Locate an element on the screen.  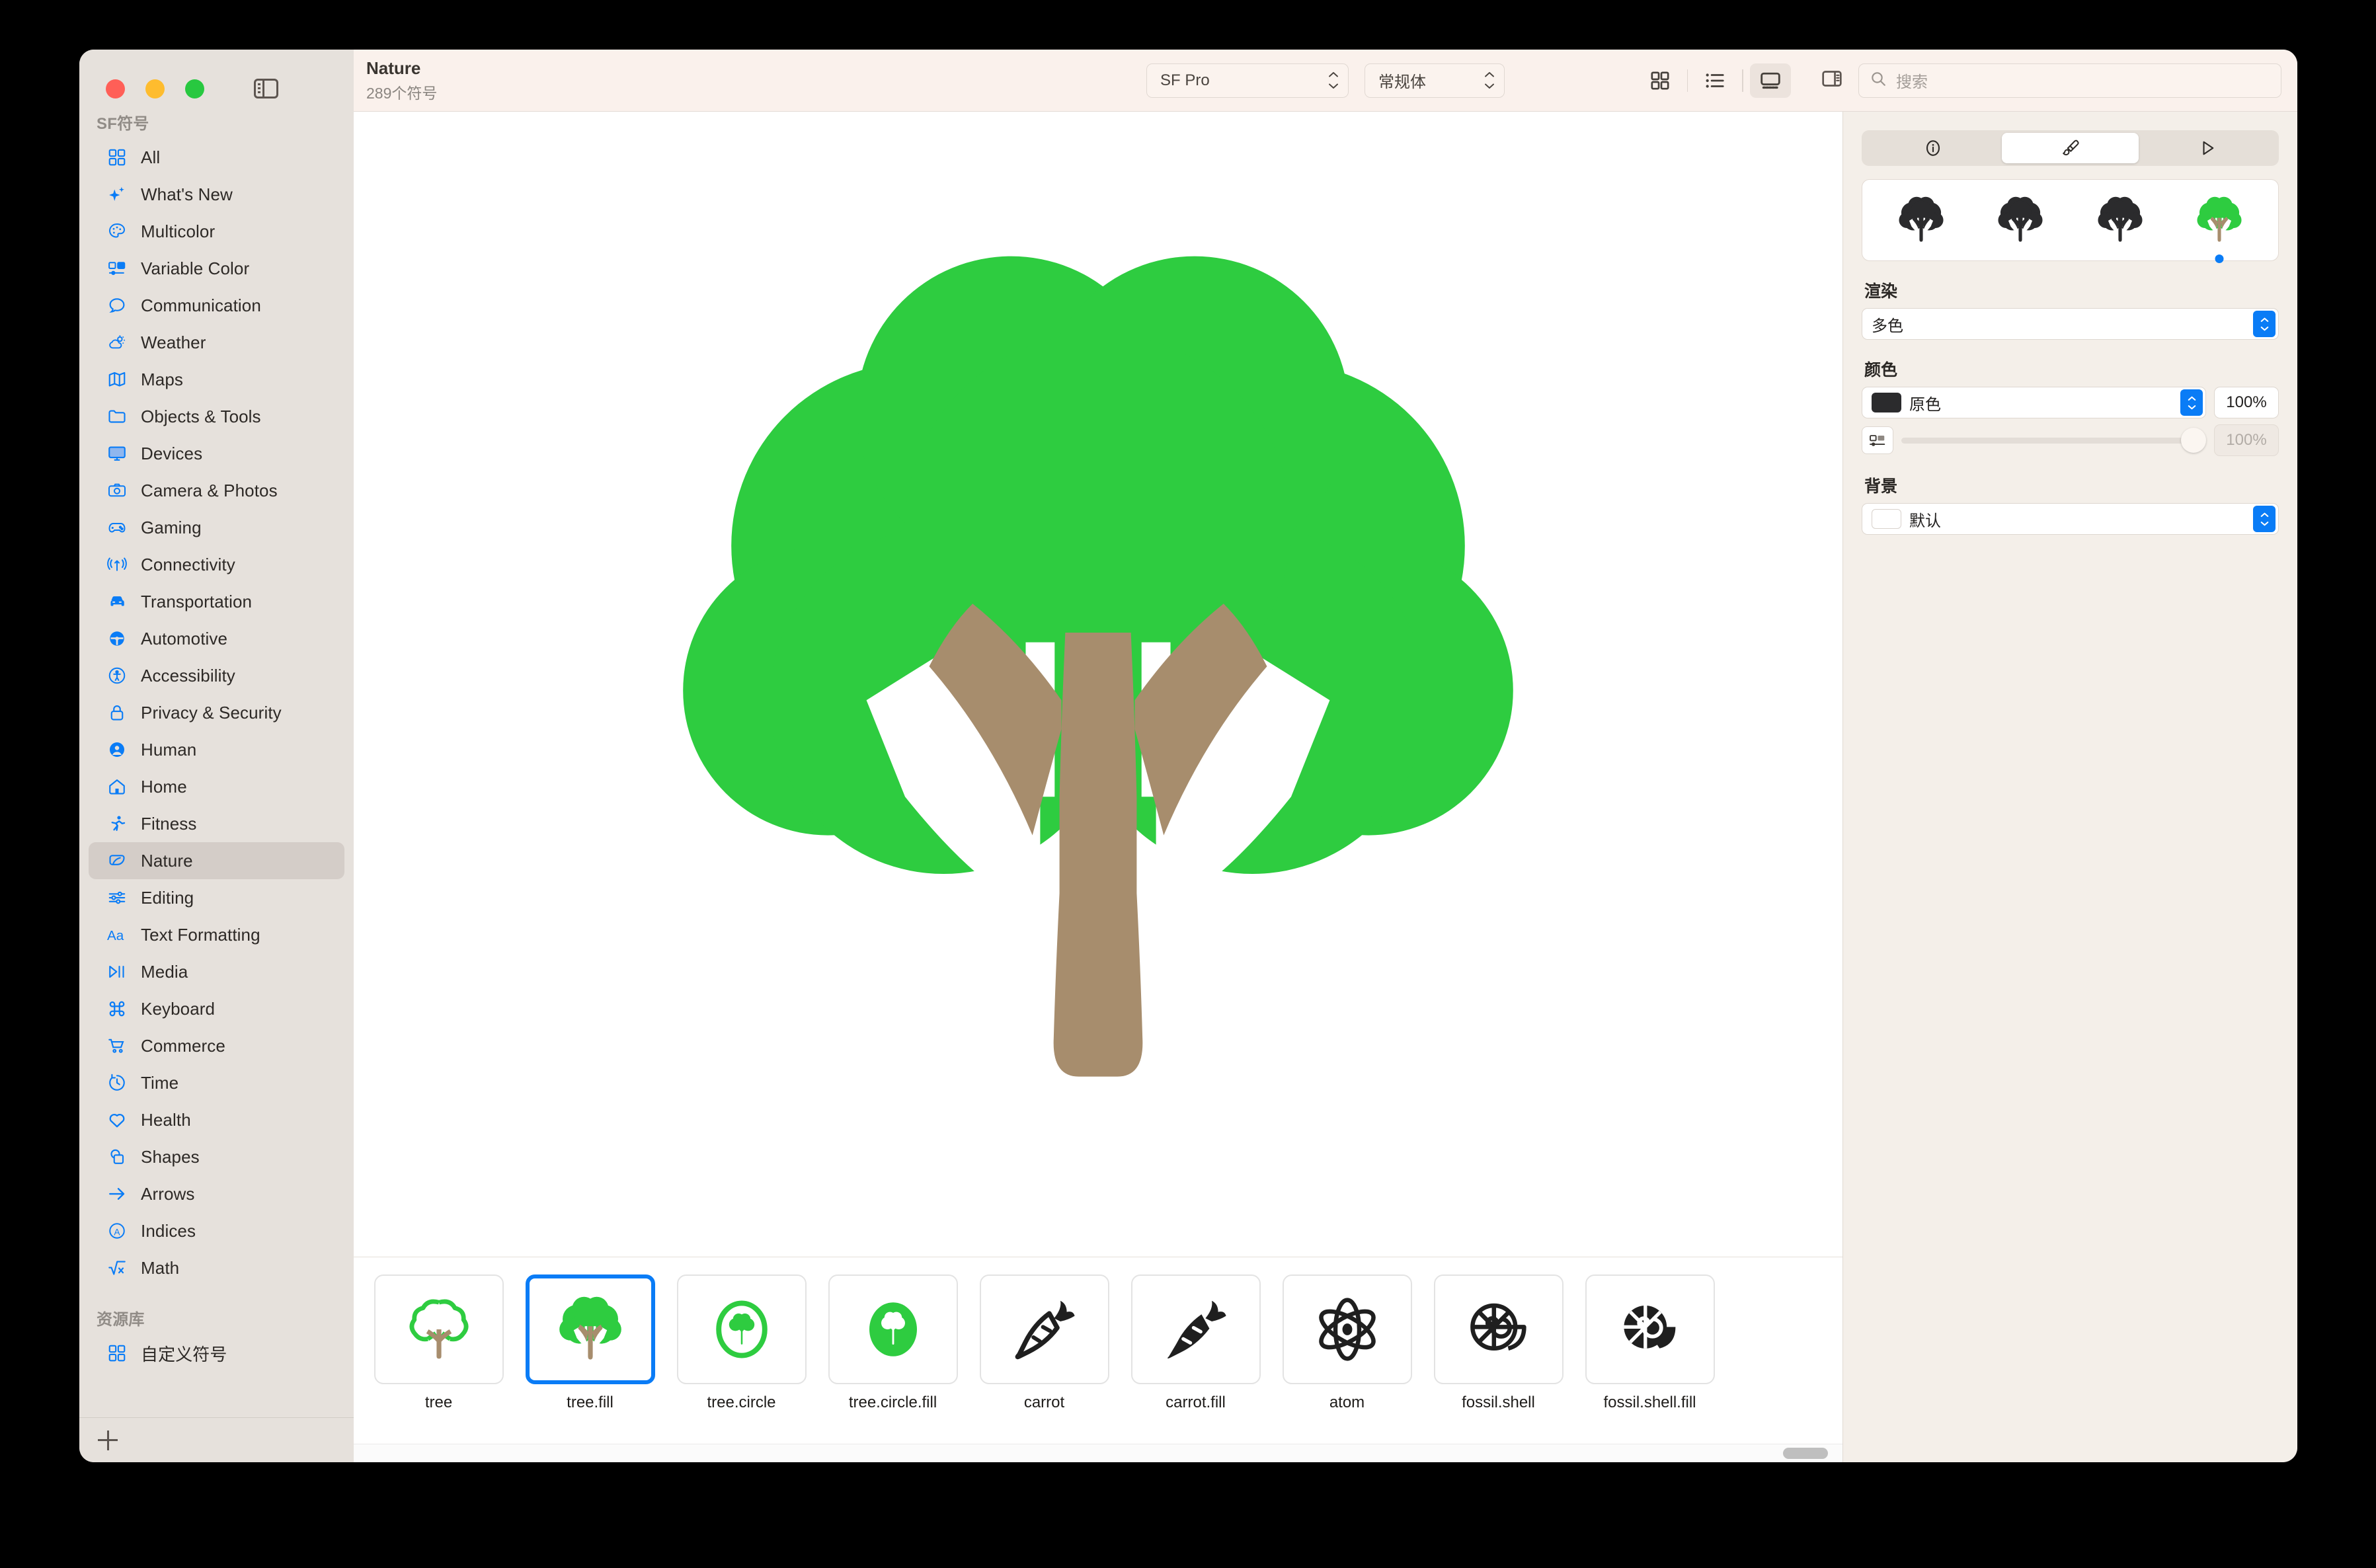
opacity-slider is located at coordinates (2053, 440).